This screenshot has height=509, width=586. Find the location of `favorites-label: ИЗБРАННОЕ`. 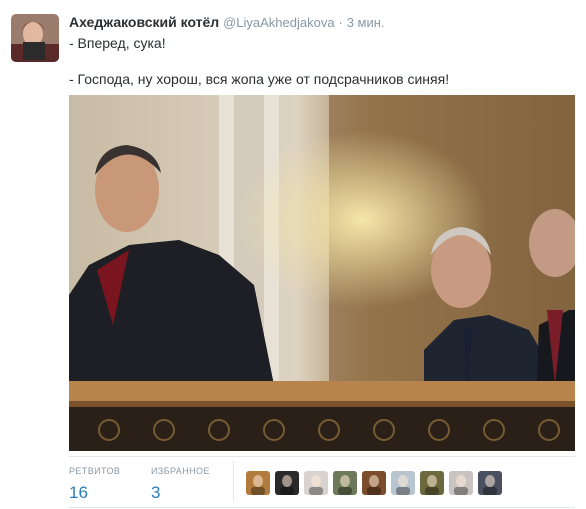

favorites-label: ИЗБРАННОЕ is located at coordinates (180, 471).